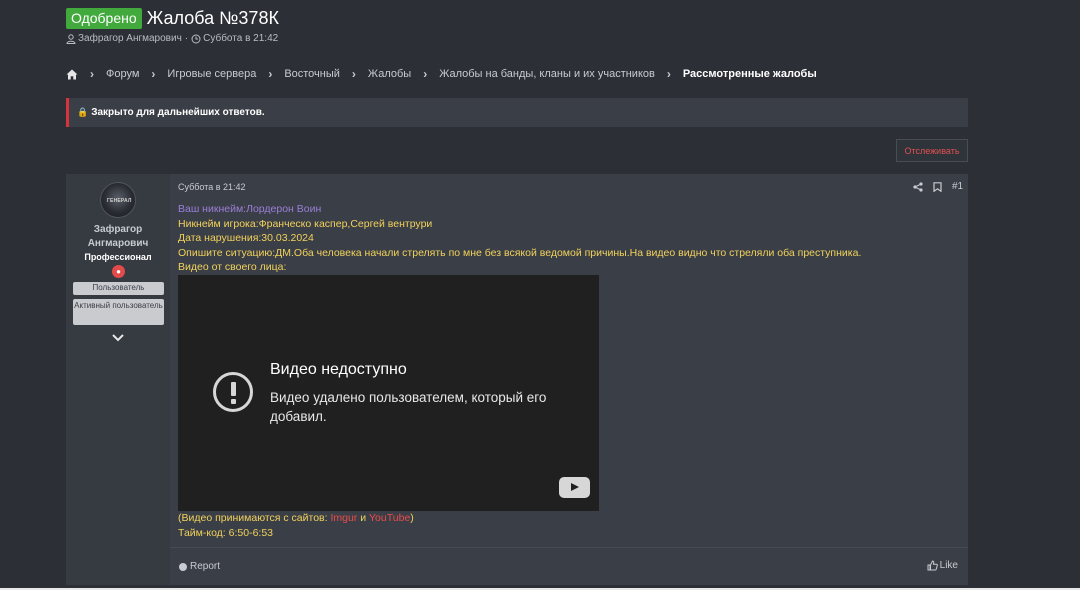 The width and height of the screenshot is (1080, 590). Describe the element at coordinates (254, 518) in the screenshot. I see `video-sites-prefix: (Видео принимаются с сайтов:` at that location.